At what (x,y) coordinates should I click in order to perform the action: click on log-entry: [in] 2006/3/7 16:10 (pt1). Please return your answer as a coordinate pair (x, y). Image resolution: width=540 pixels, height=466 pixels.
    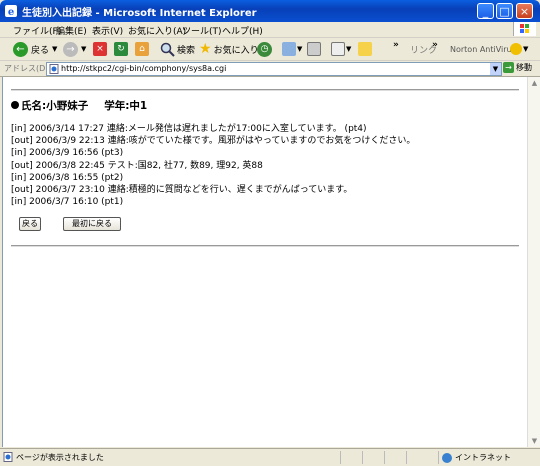
    Looking at the image, I should click on (67, 202).